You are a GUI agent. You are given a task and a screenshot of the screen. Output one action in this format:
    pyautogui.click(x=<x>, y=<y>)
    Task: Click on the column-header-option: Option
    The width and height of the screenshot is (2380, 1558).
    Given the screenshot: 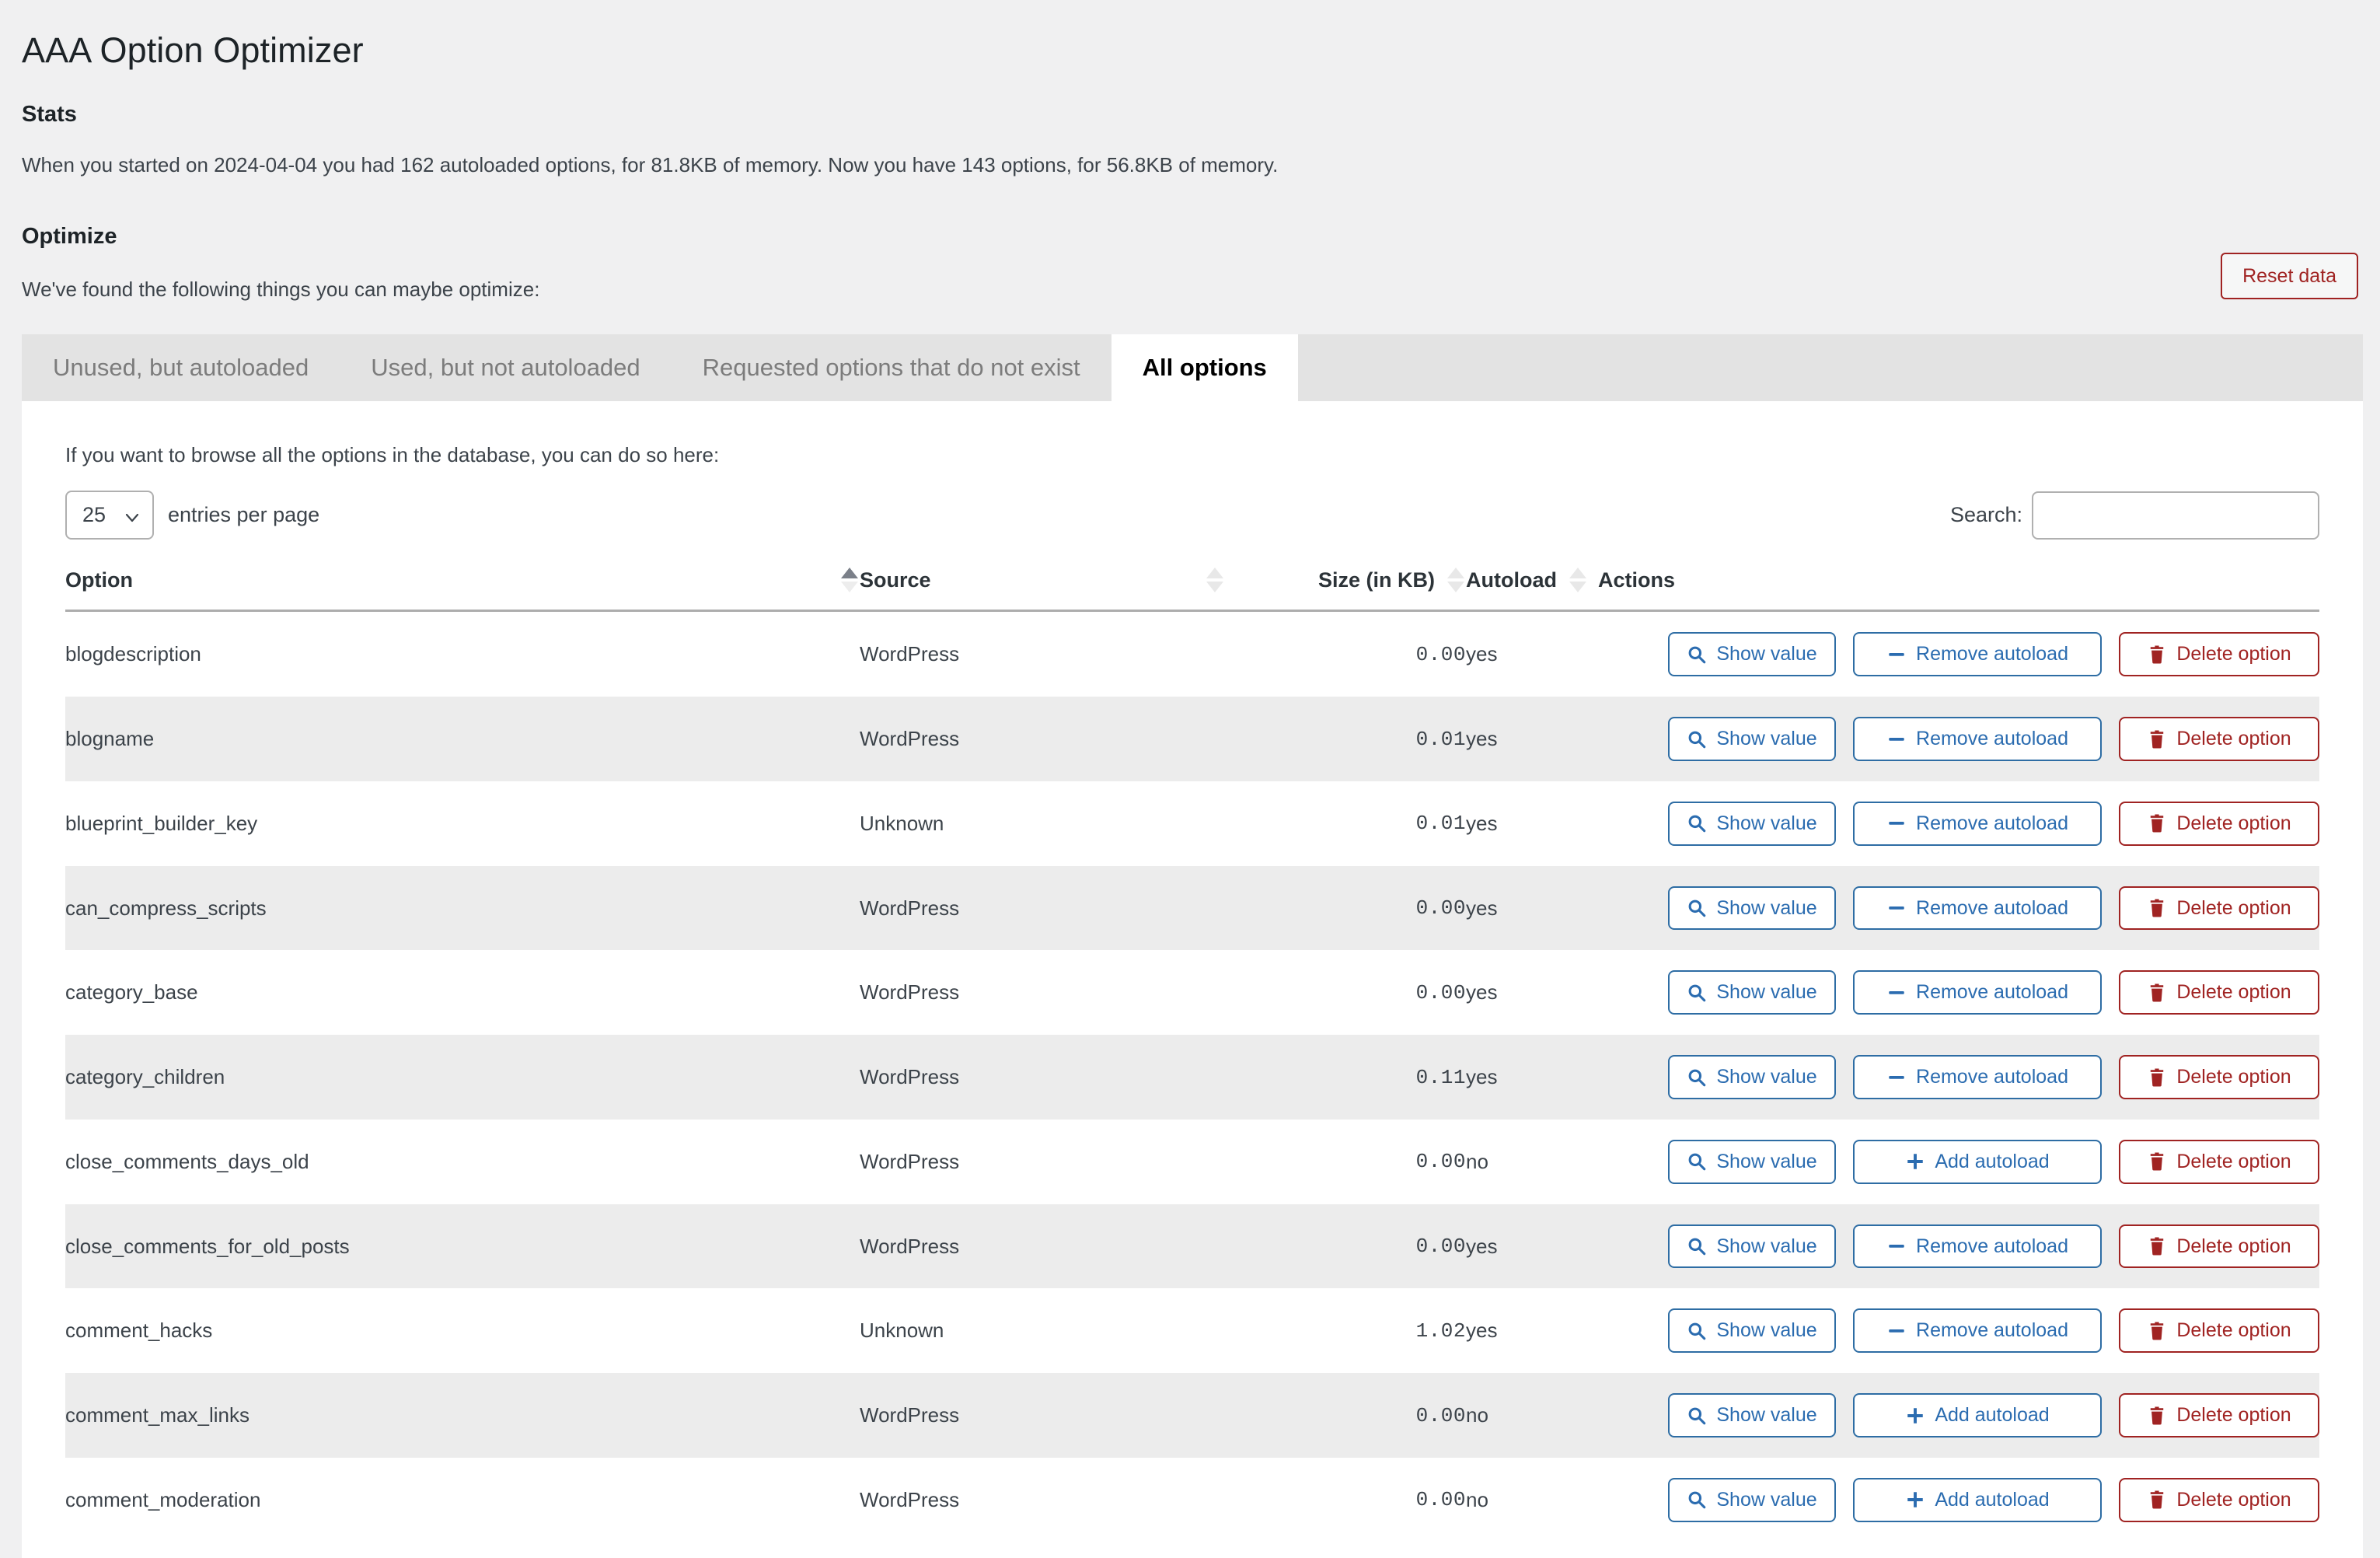 What is the action you would take?
    pyautogui.click(x=462, y=590)
    